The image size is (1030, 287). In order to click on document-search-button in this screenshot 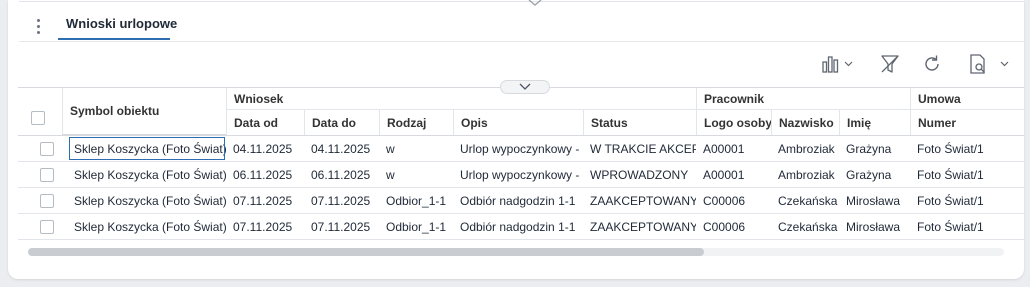, I will do `click(990, 64)`.